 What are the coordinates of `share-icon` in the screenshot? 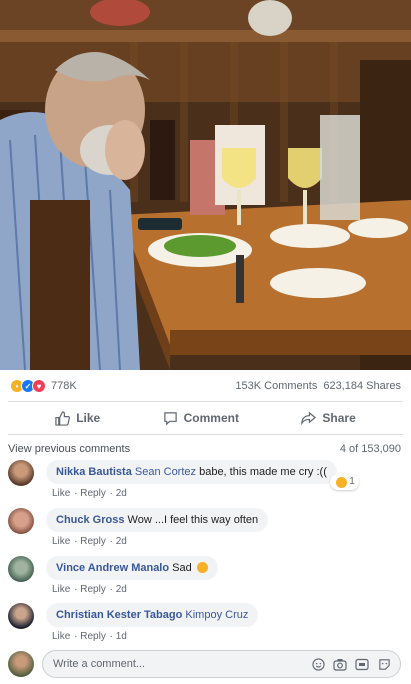 It's located at (309, 418).